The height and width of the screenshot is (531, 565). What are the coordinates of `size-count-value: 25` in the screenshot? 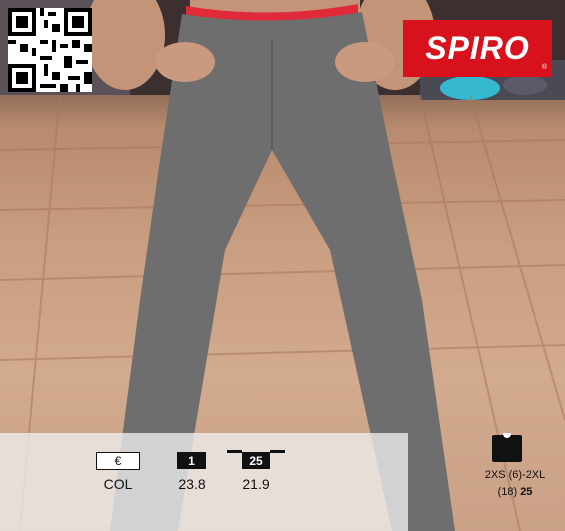 It's located at (526, 492).